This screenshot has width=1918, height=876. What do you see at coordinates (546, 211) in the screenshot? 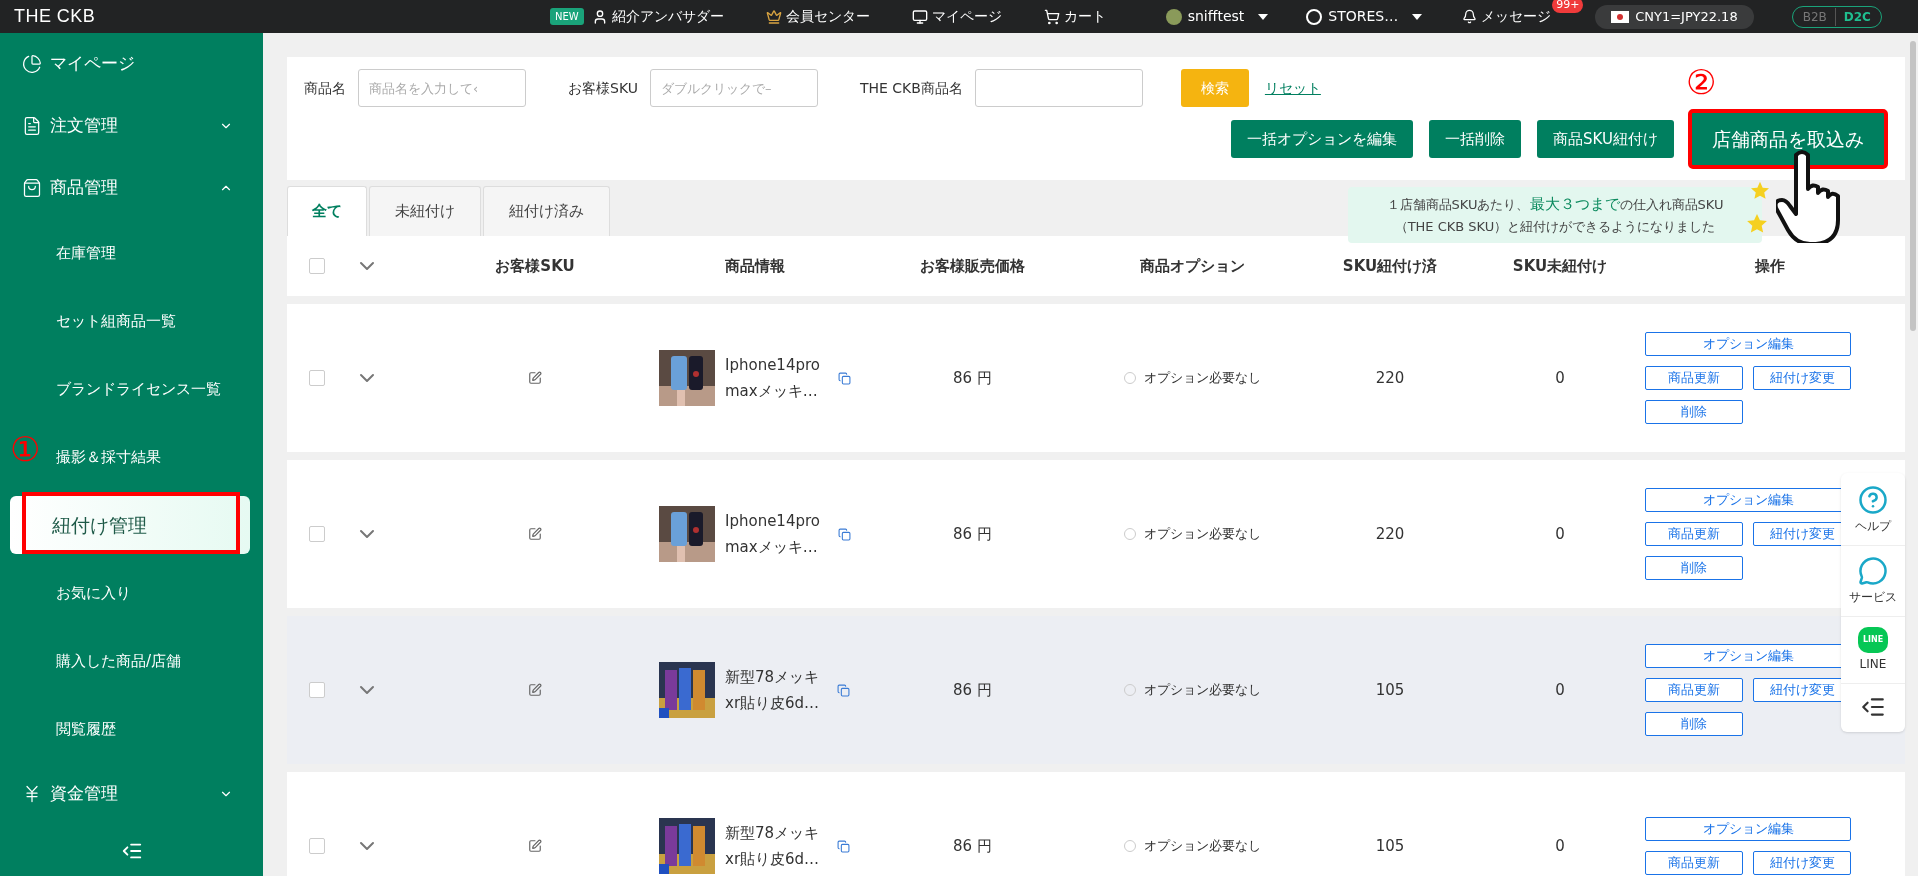
I see `tab: 紐付け済み` at bounding box center [546, 211].